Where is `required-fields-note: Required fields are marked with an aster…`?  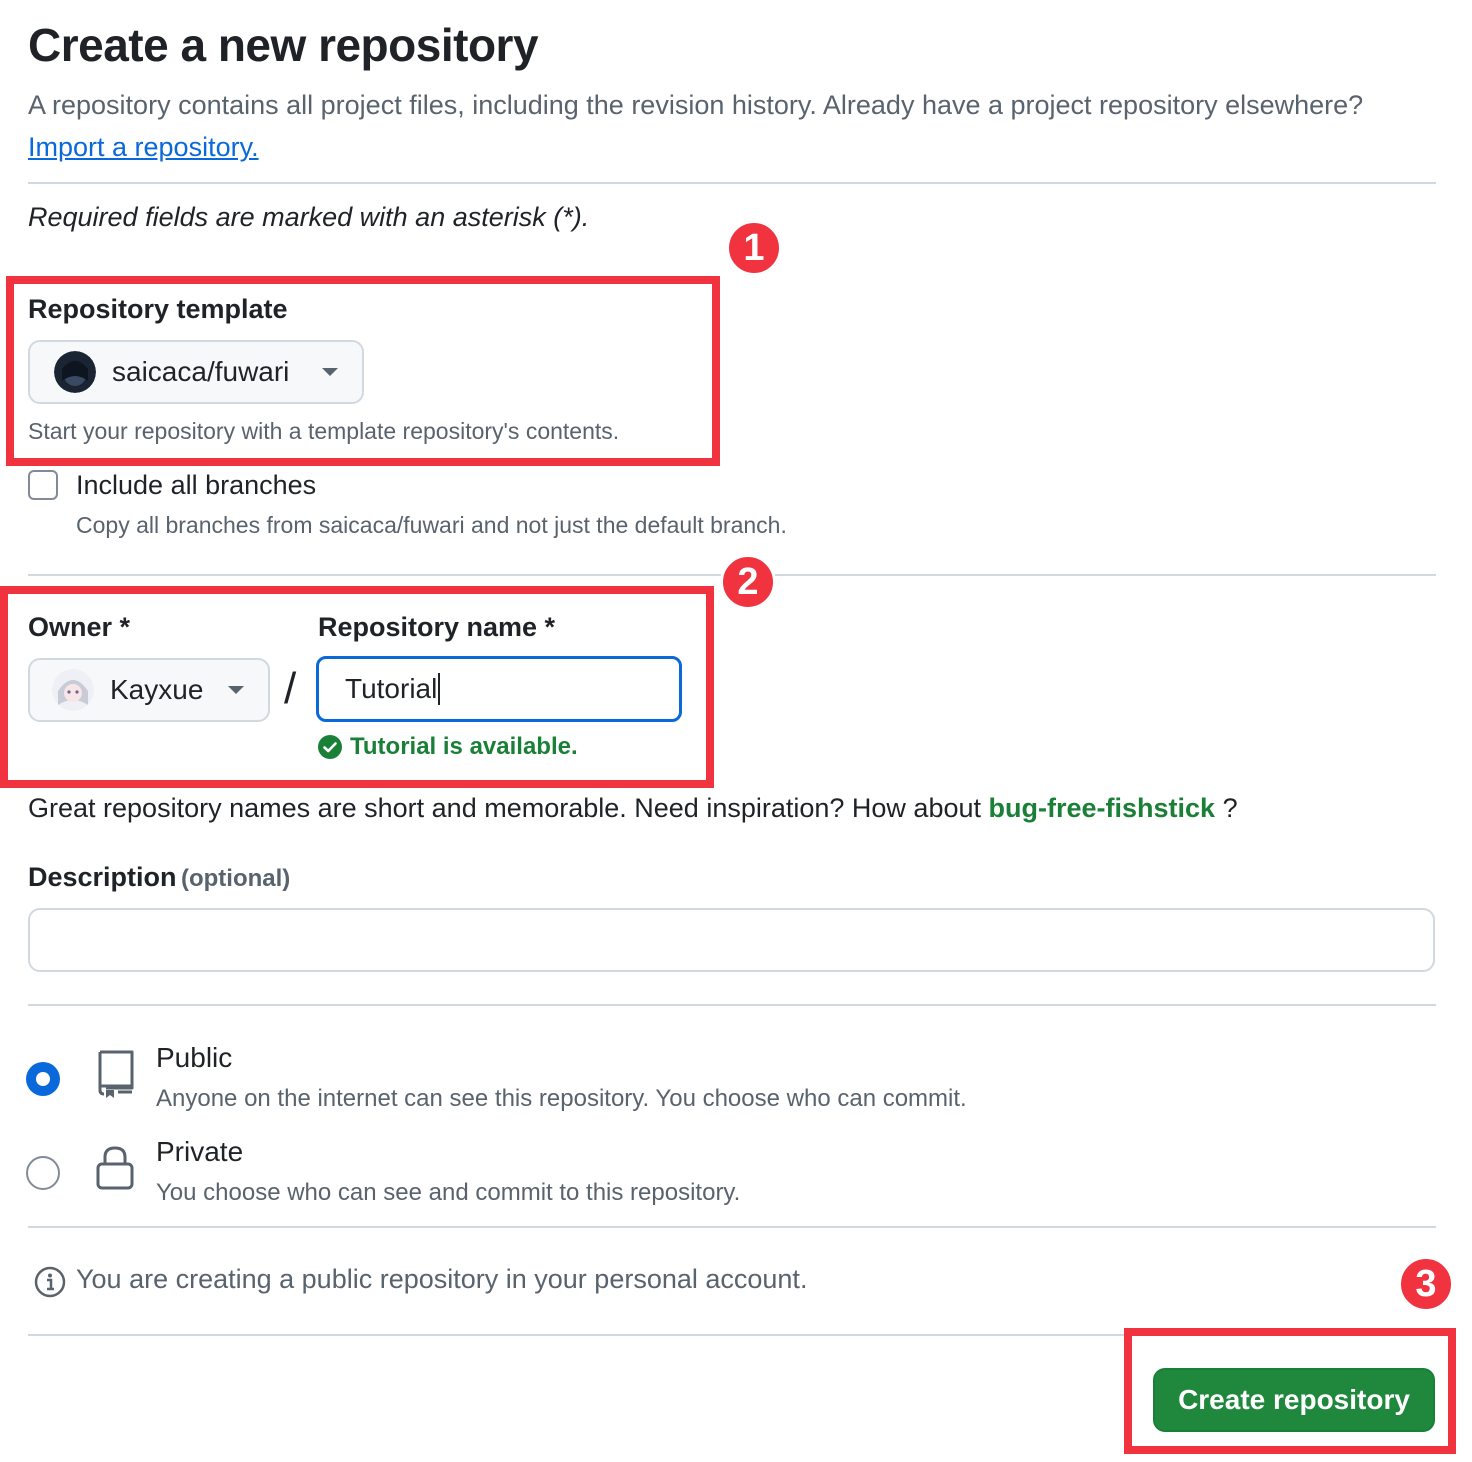
required-fields-note: Required fields are marked with an aster… is located at coordinates (309, 217).